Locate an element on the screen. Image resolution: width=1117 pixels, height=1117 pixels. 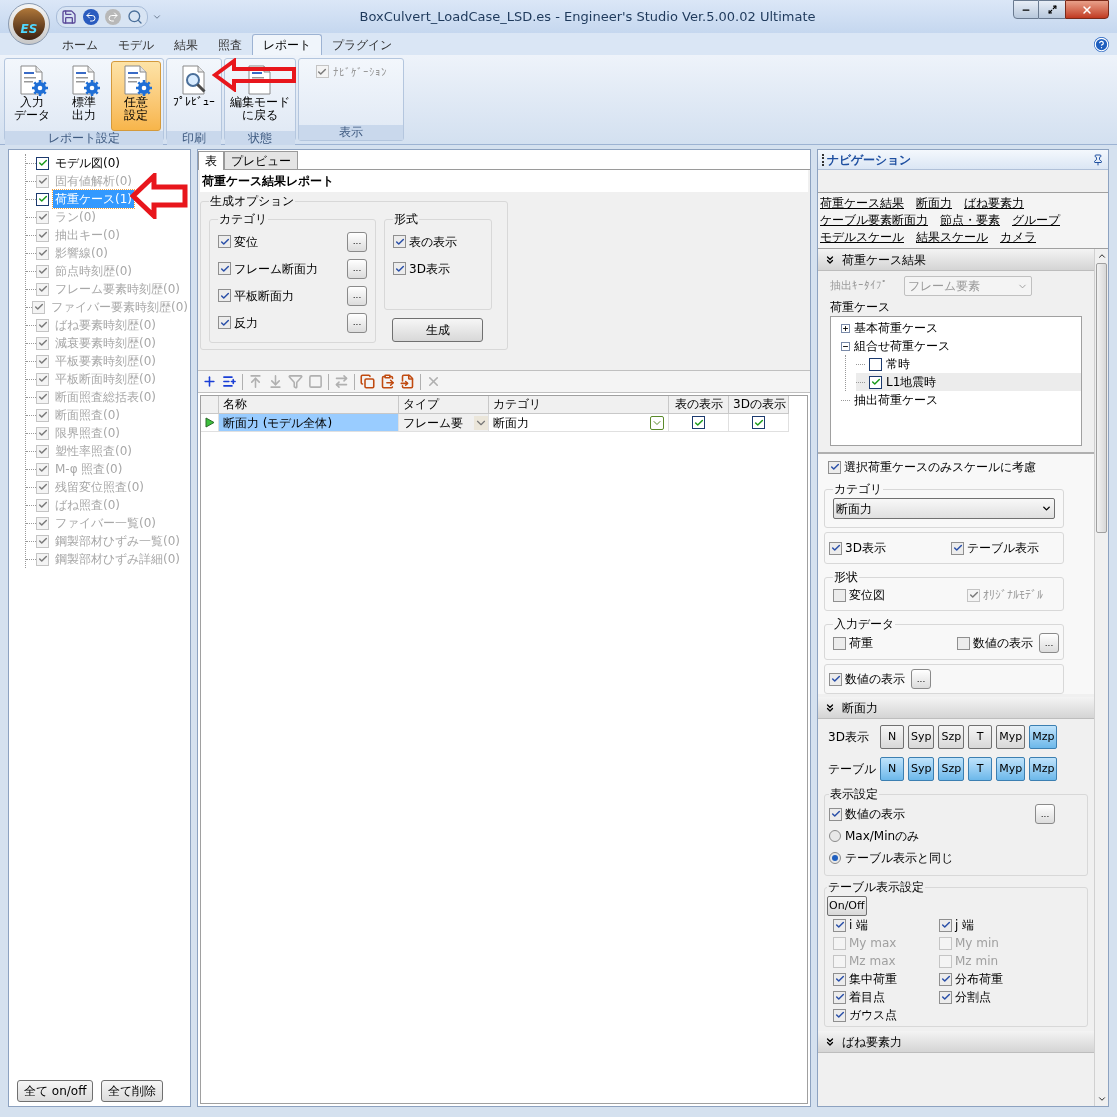
generate-button: 生成 is located at coordinates (437, 330).